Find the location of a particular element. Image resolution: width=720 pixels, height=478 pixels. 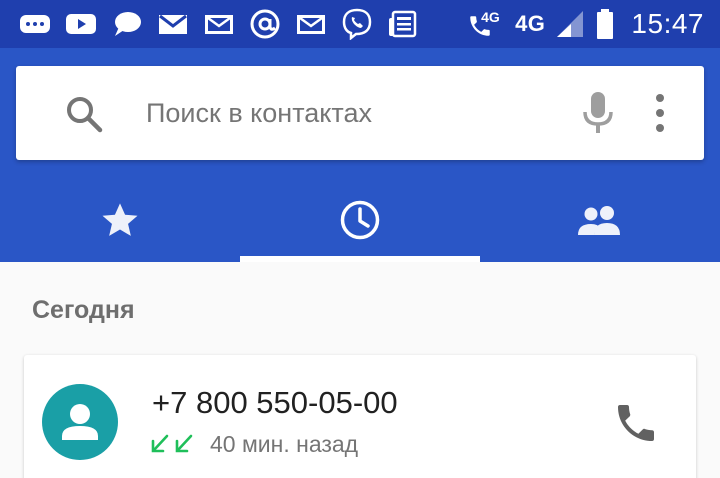

phone-number: +7 800 550-05-00 is located at coordinates (275, 402).